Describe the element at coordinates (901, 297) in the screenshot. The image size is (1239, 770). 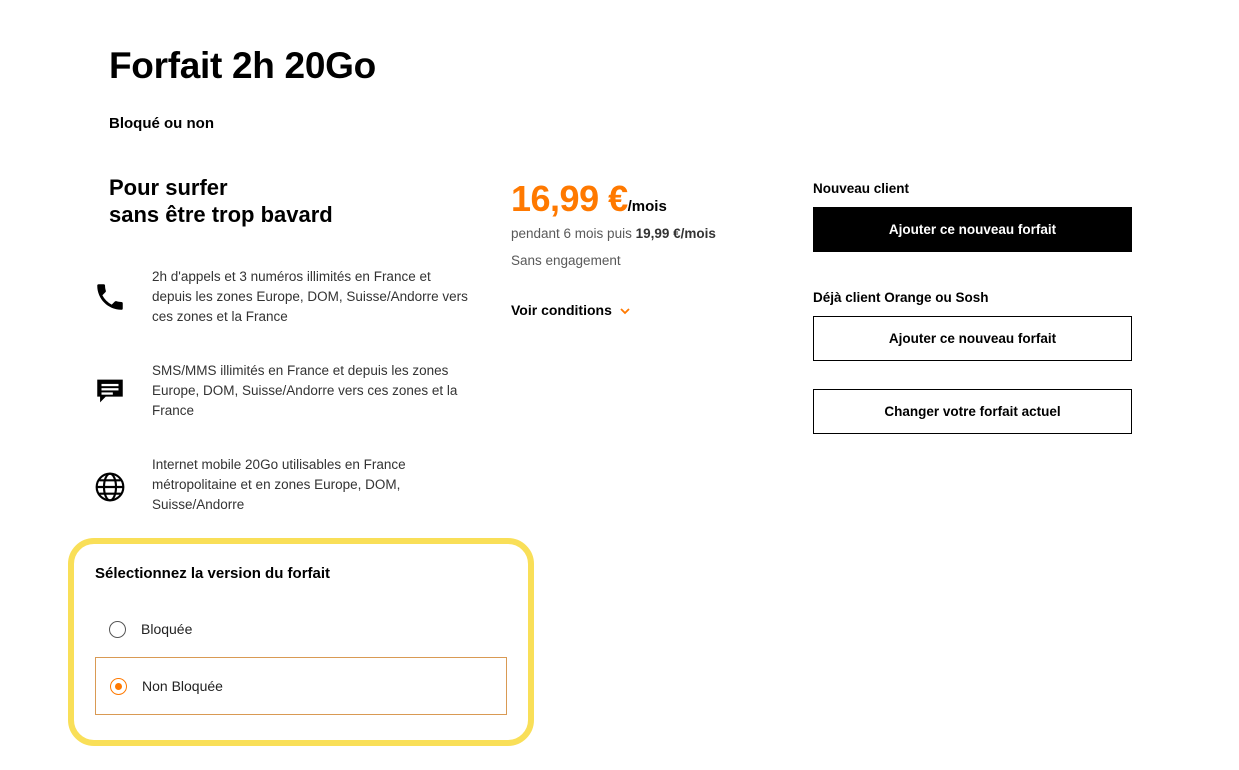
I see `existing-client-label: Déjà client Orange ou Sosh` at that location.